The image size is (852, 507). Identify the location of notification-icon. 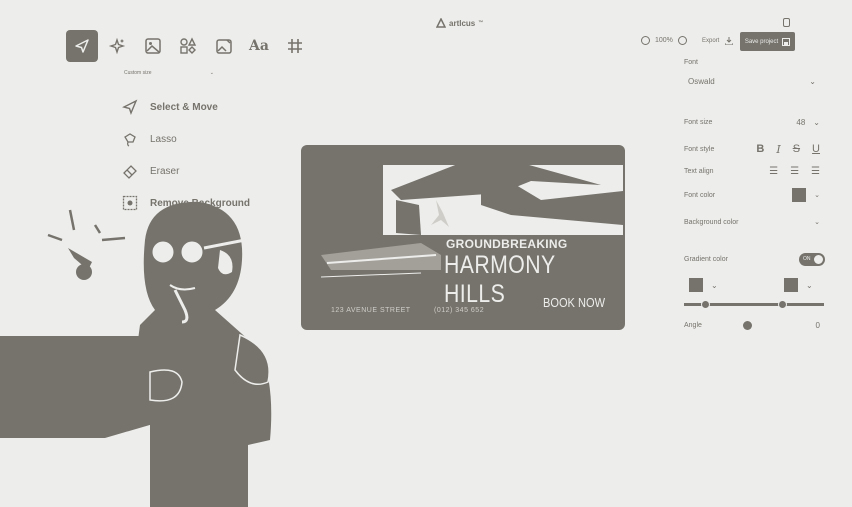
(786, 22).